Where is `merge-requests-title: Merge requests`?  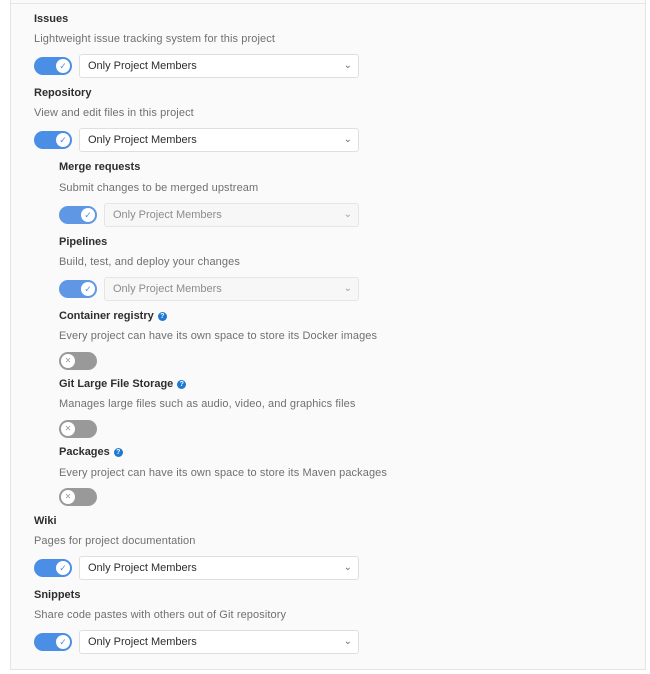
merge-requests-title: Merge requests is located at coordinates (100, 167).